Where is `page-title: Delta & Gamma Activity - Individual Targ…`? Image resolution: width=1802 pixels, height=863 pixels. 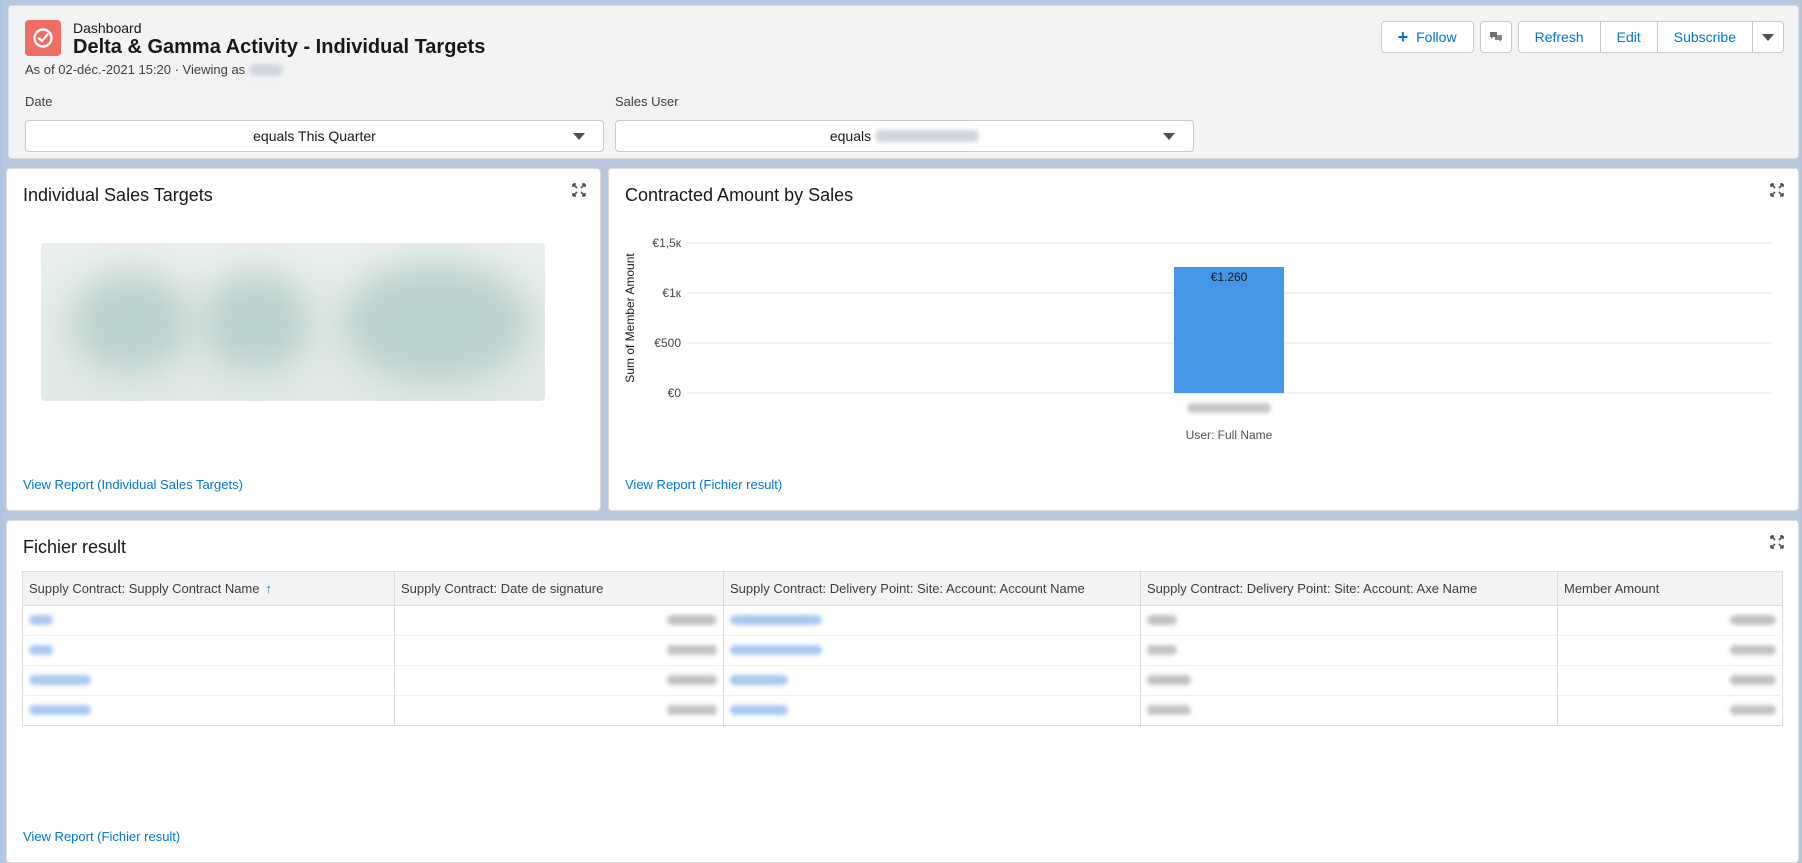 page-title: Delta & Gamma Activity - Individual Targ… is located at coordinates (279, 47).